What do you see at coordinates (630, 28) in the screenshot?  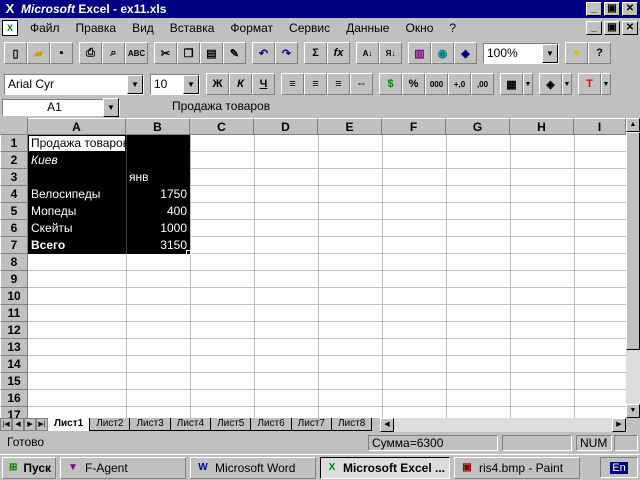 I see `doc-close-button: ✕` at bounding box center [630, 28].